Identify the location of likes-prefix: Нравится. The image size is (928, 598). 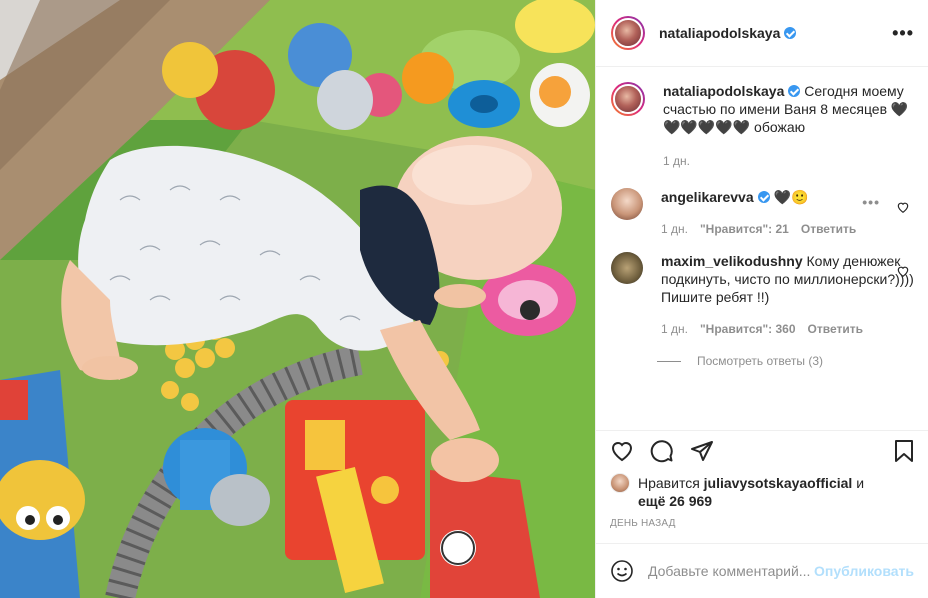
(669, 483).